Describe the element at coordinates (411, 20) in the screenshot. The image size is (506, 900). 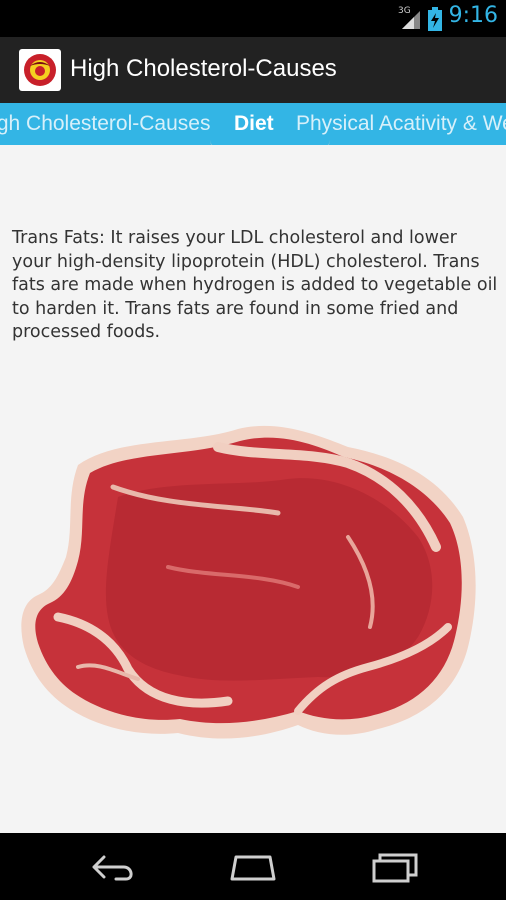
I see `signal-icon` at that location.